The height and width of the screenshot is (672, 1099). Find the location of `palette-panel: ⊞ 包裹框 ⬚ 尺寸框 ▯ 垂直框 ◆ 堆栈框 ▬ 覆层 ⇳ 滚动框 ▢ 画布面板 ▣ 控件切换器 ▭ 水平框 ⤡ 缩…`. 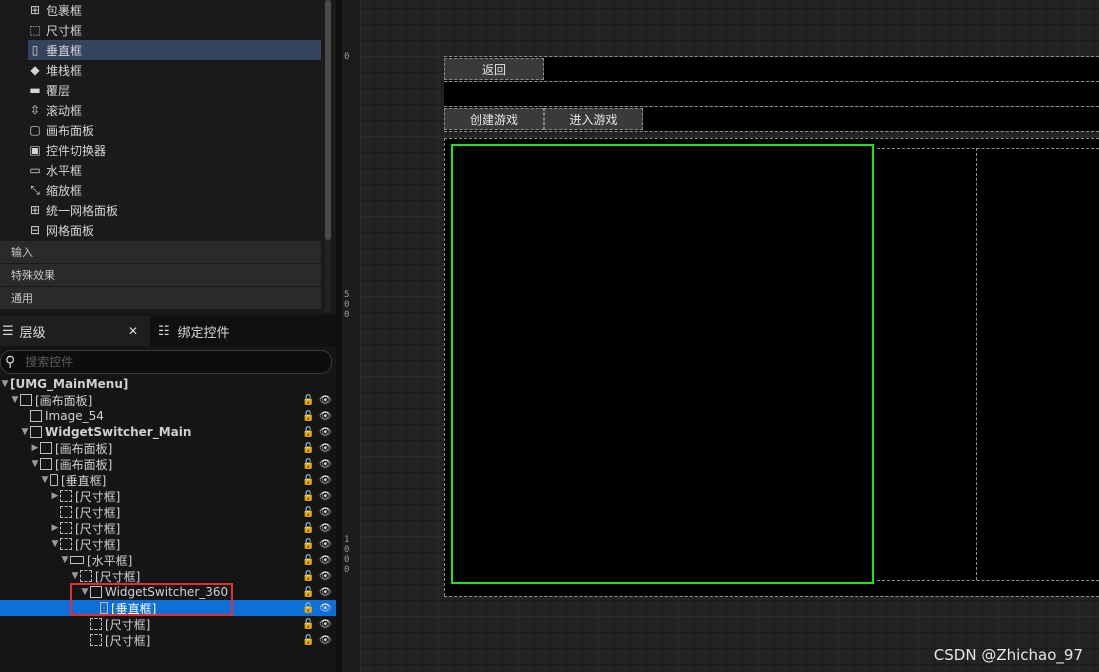

palette-panel: ⊞ 包裹框 ⬚ 尺寸框 ▯ 垂直框 ◆ 堆栈框 ▬ 覆层 ⇳ 滚动框 ▢ 画布面板 ▣ 控件切换器 ▭ 水平框 ⤡ 缩… is located at coordinates (168, 156).